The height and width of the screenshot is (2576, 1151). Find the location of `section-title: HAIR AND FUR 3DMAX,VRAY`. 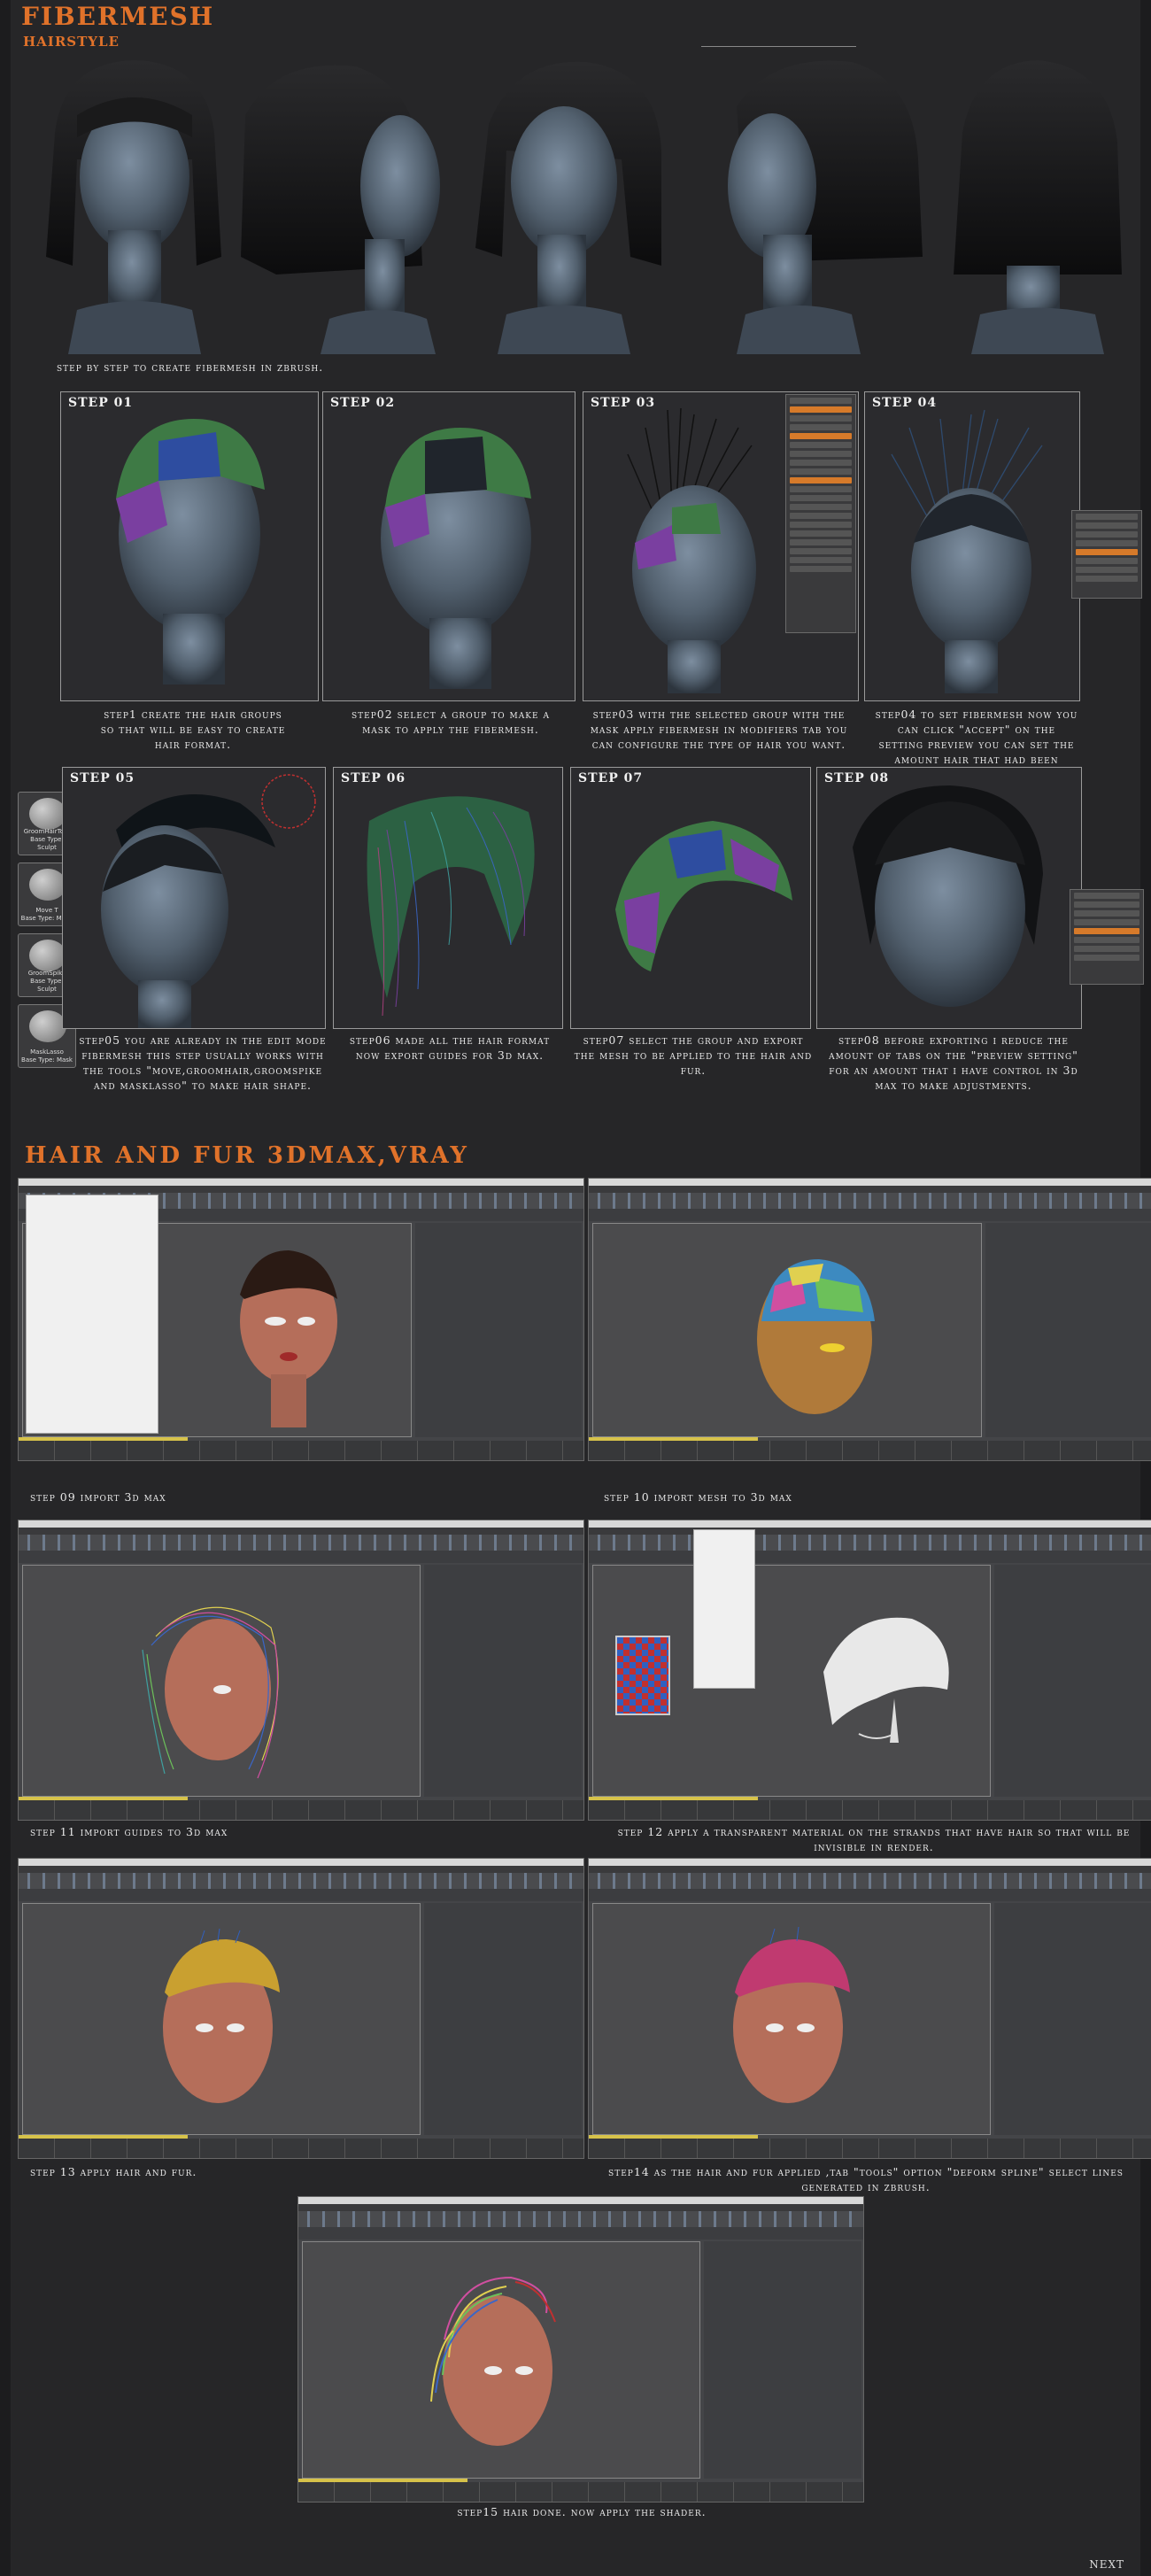

section-title: HAIR AND FUR 3DMAX,VRAY is located at coordinates (247, 1155).